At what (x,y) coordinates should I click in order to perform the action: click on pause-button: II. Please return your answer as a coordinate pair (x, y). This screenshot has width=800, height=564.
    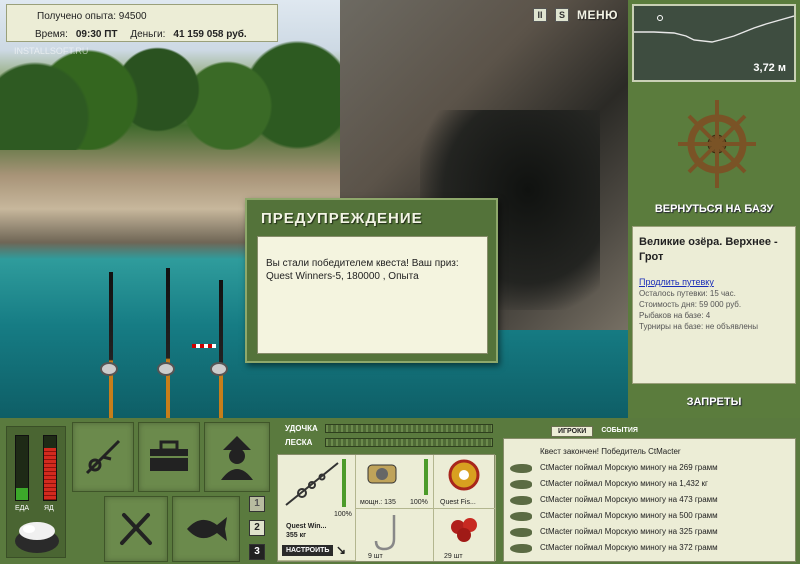
    Looking at the image, I should click on (539, 15).